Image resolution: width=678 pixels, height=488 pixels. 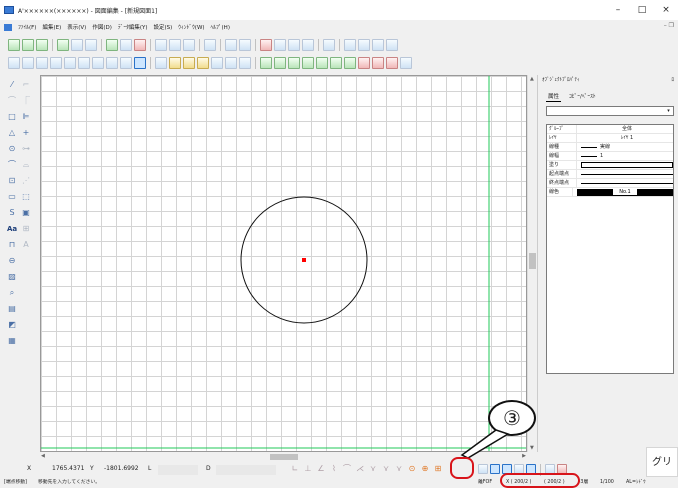 I want to click on snap-tangent-icon: ⌇, so click(x=334, y=469).